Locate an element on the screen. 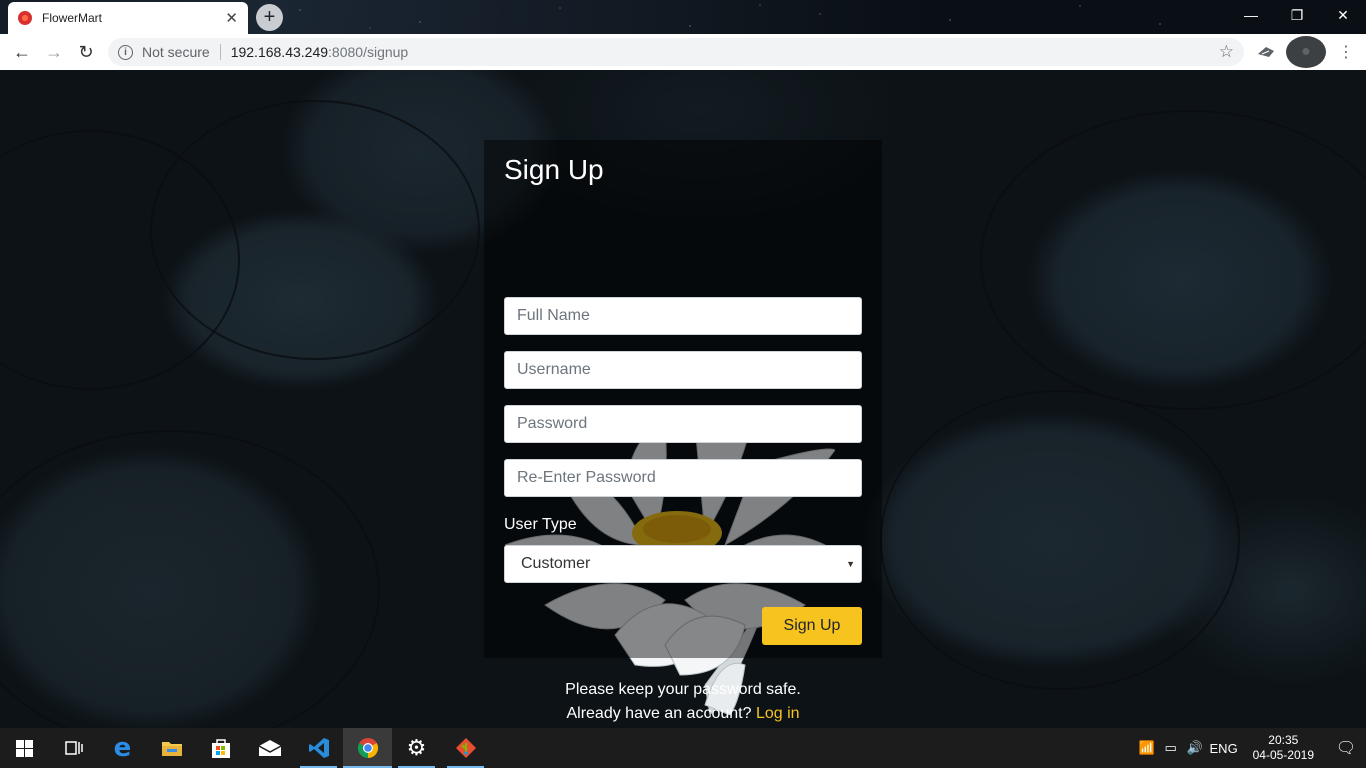 The image size is (1366, 768). store-icon is located at coordinates (220, 748).